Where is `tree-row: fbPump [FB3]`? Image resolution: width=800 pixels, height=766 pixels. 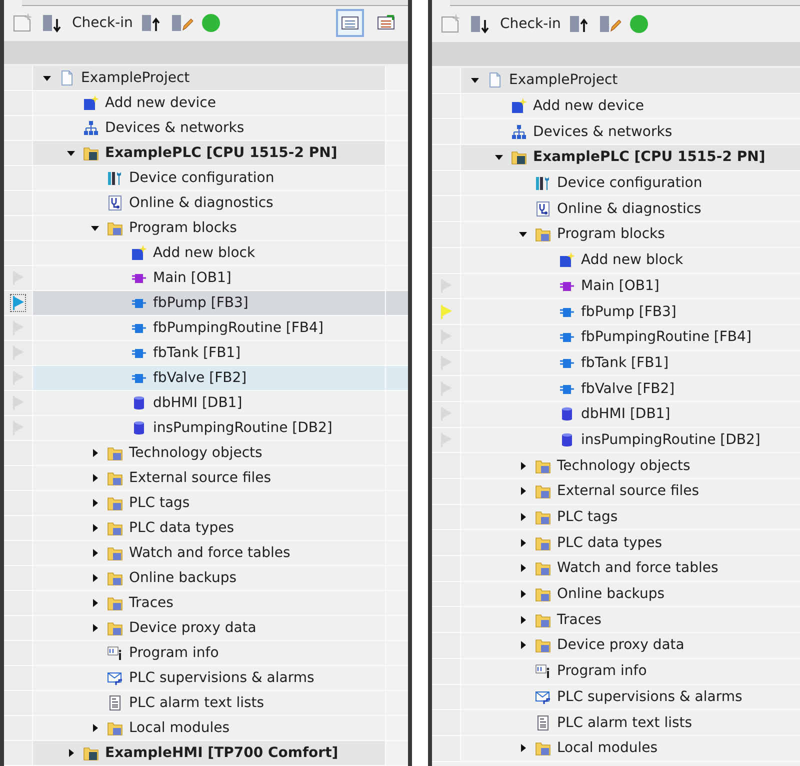
tree-row: fbPump [FB3] is located at coordinates (209, 303).